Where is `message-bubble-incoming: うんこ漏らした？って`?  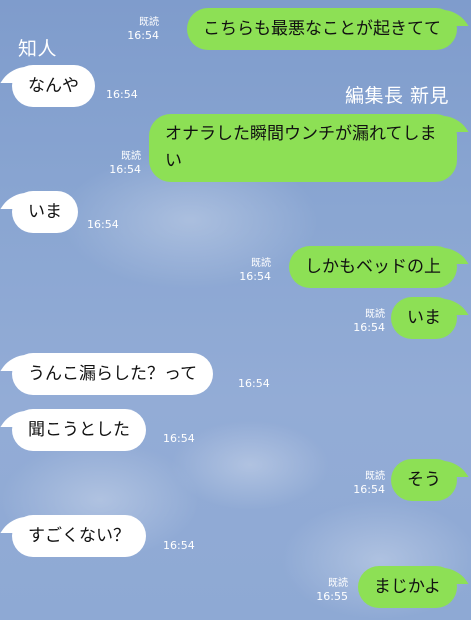
message-bubble-incoming: うんこ漏らした？って is located at coordinates (113, 374).